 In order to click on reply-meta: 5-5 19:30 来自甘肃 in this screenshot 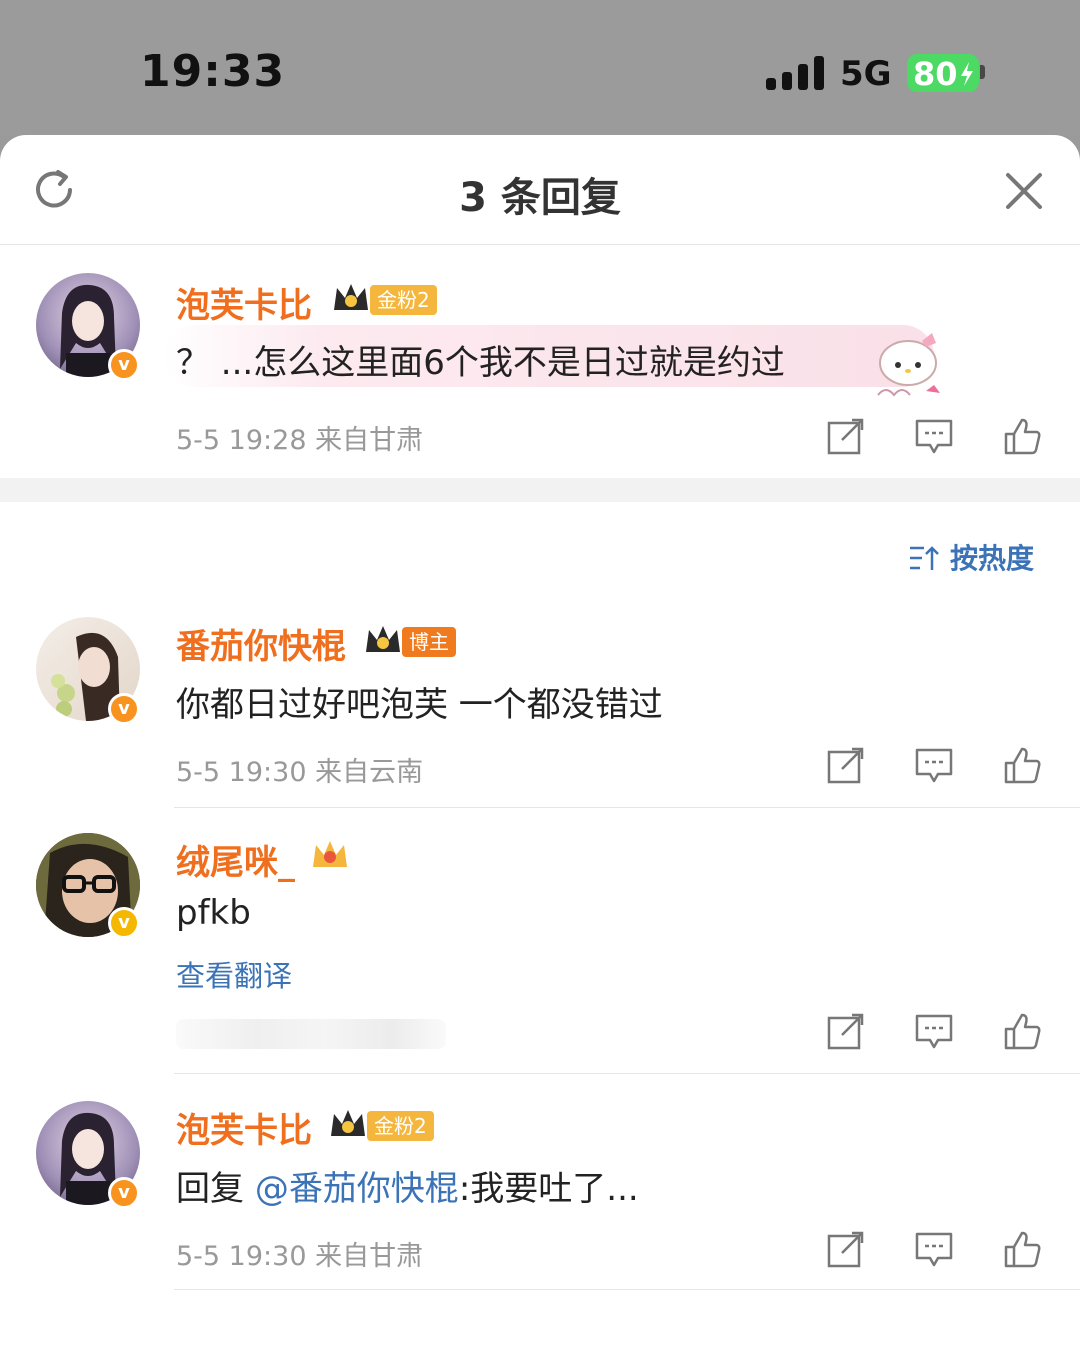, I will do `click(300, 1256)`.